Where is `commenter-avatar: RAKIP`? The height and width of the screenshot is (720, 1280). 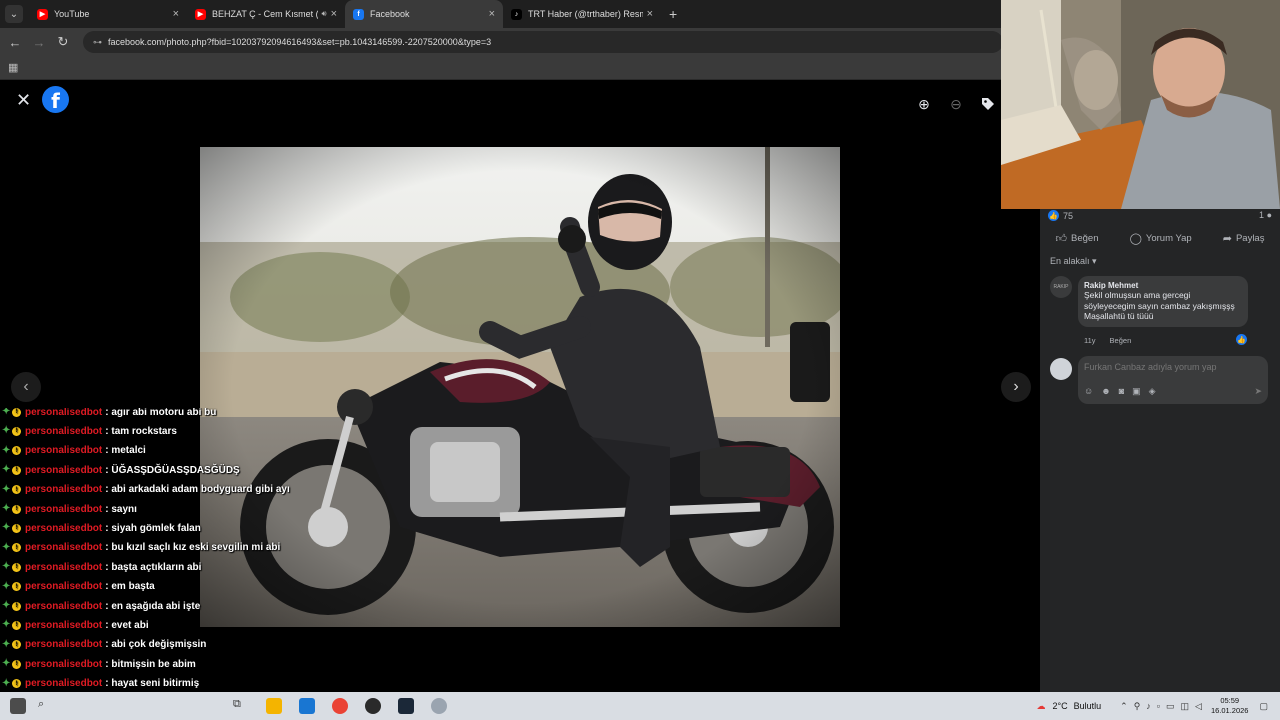 commenter-avatar: RAKIP is located at coordinates (1061, 287).